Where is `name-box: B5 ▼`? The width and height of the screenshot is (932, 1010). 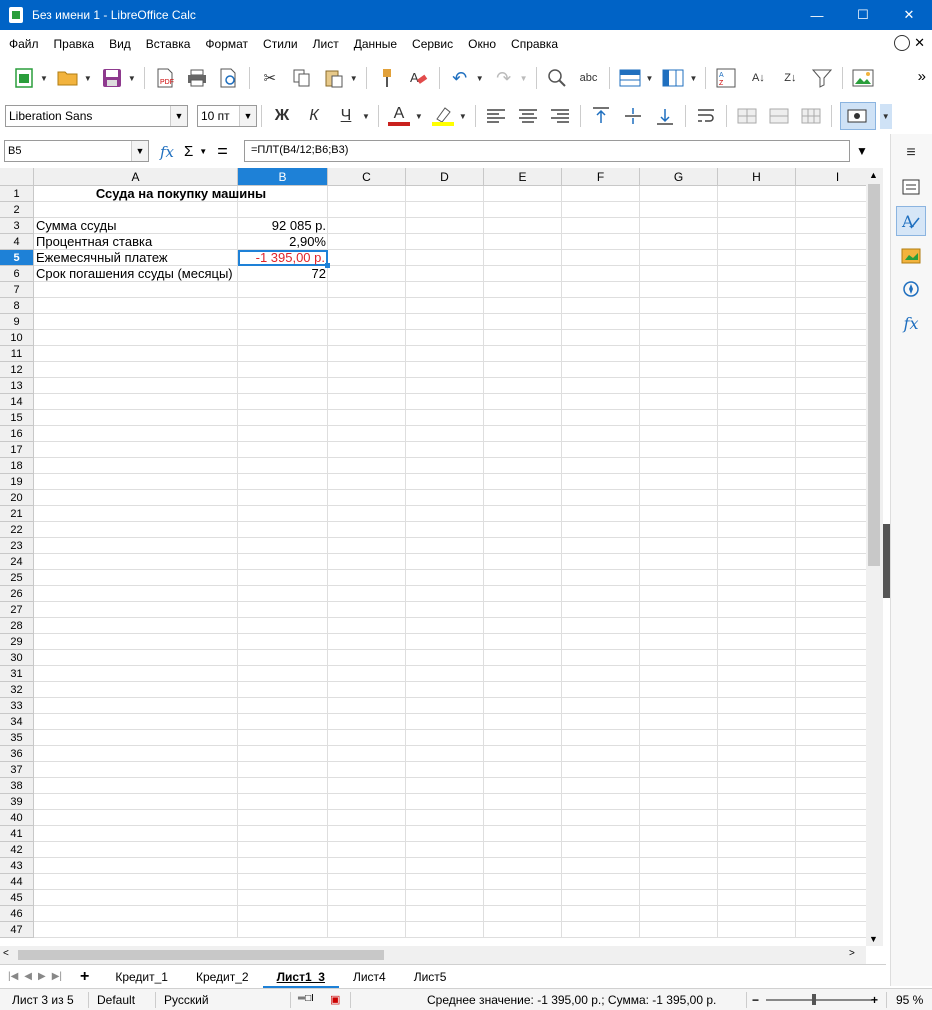
name-box: B5 ▼ is located at coordinates (76, 151).